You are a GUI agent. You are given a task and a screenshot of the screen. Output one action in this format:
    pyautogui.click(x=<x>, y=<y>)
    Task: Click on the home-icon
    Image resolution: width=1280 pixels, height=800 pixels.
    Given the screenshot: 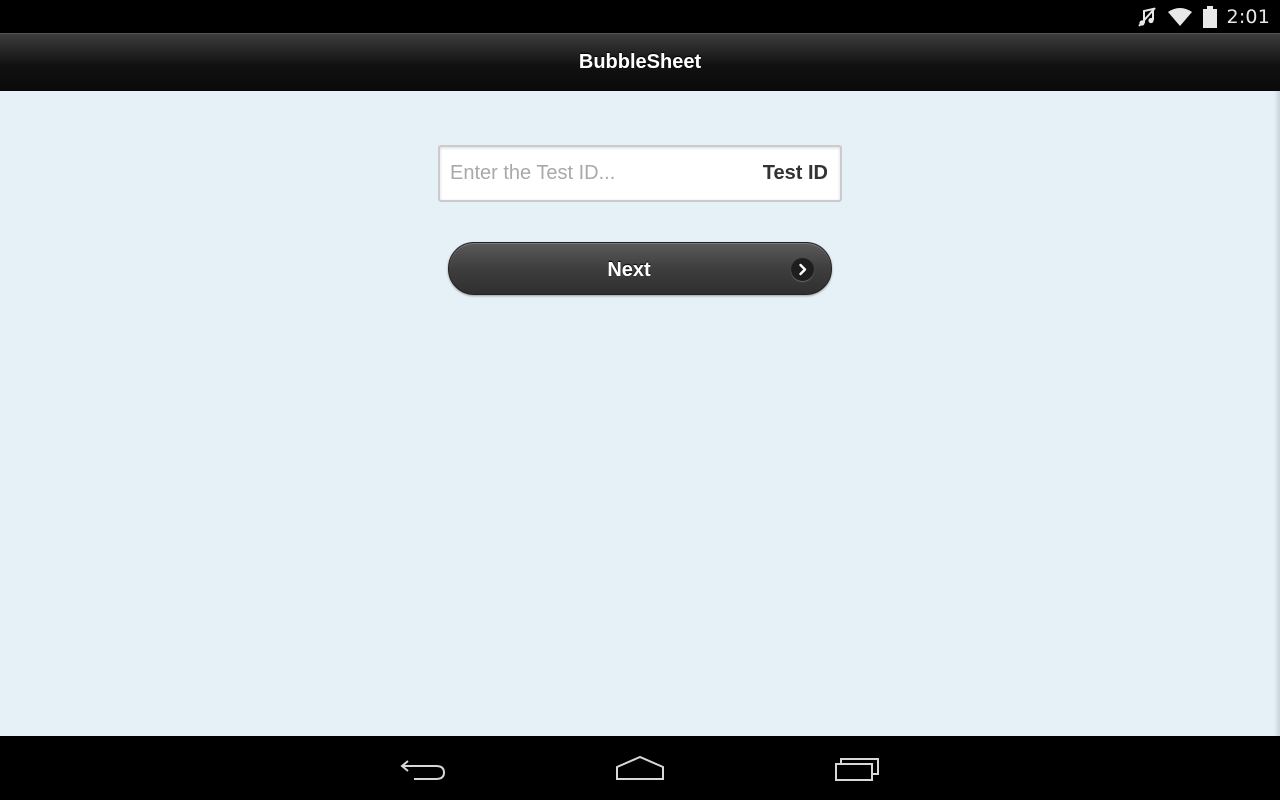 What is the action you would take?
    pyautogui.click(x=640, y=771)
    